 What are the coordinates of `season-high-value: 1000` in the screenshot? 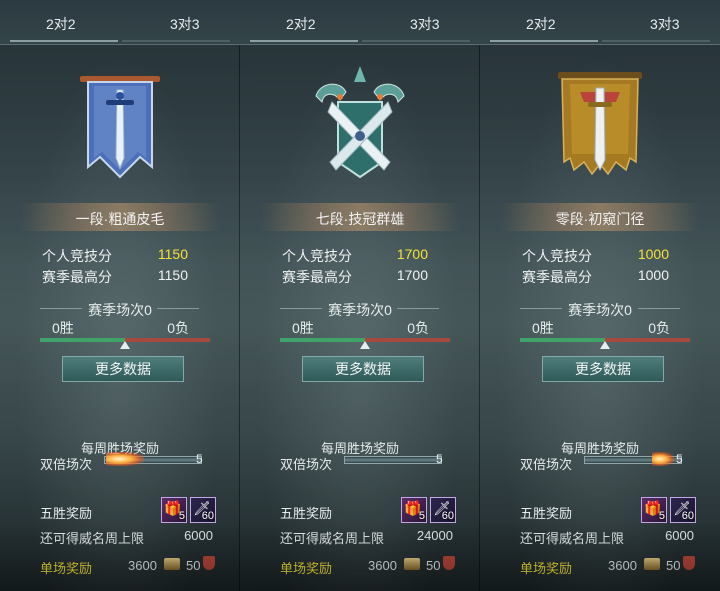 It's located at (653, 275).